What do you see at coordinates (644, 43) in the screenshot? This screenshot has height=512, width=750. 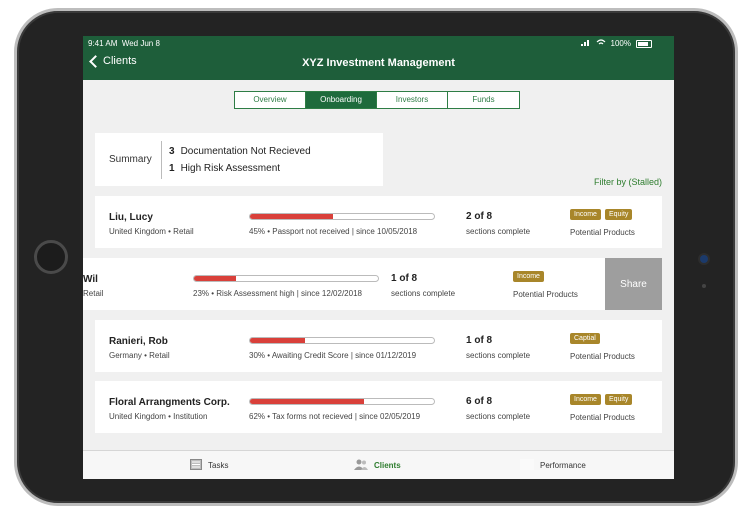 I see `battery-icon` at bounding box center [644, 43].